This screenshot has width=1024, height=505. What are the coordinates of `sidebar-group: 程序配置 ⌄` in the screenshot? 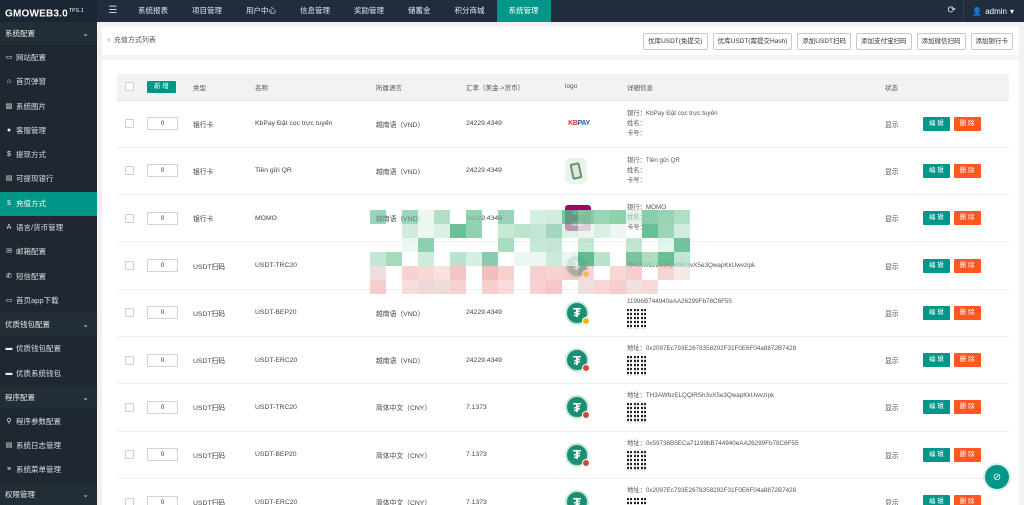 It's located at (48, 397).